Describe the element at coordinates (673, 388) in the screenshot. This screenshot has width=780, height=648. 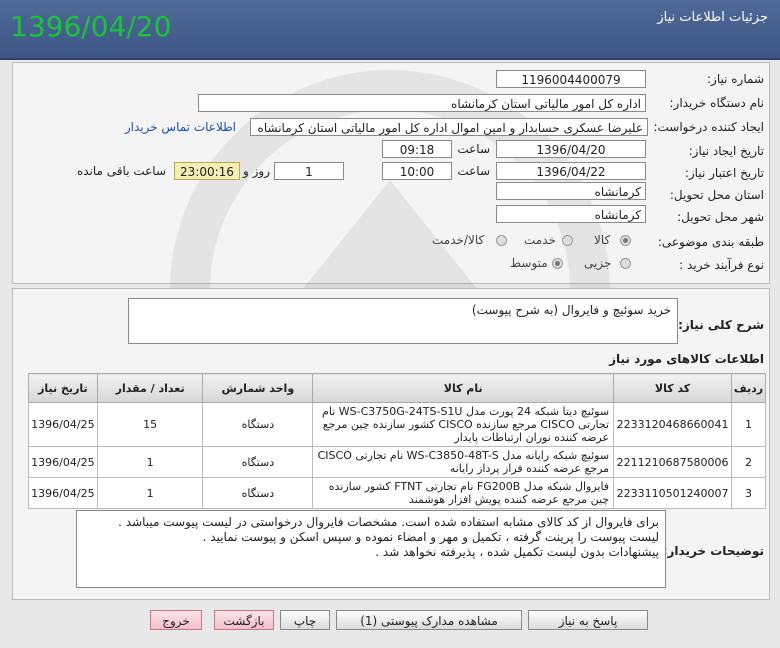
I see `col-item-code: کد کالا` at that location.